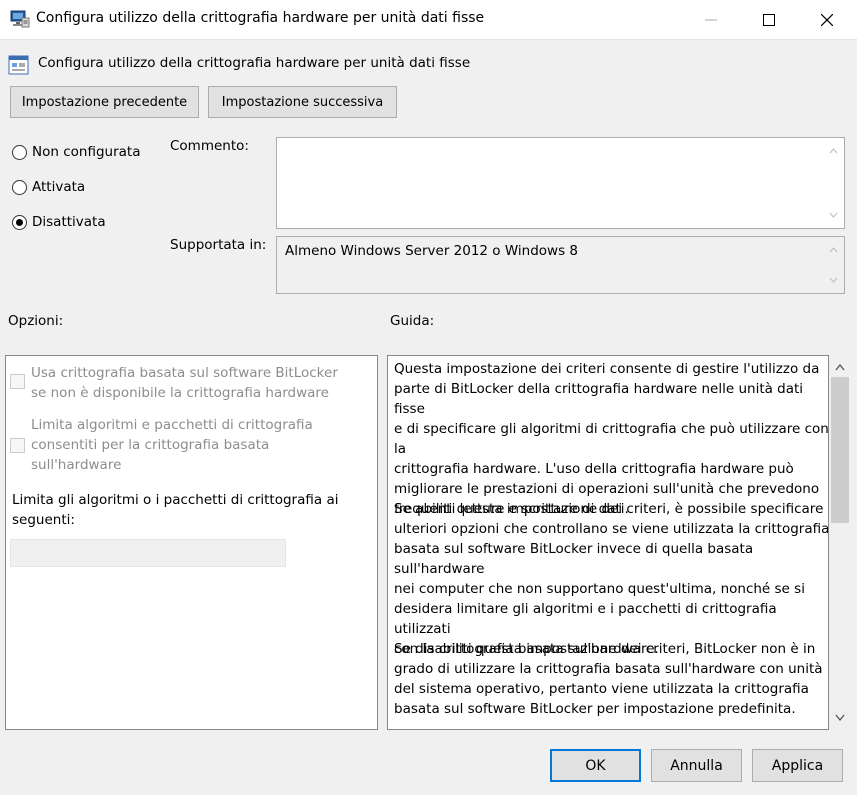  Describe the element at coordinates (19, 65) in the screenshot. I see `policy-setting-icon` at that location.